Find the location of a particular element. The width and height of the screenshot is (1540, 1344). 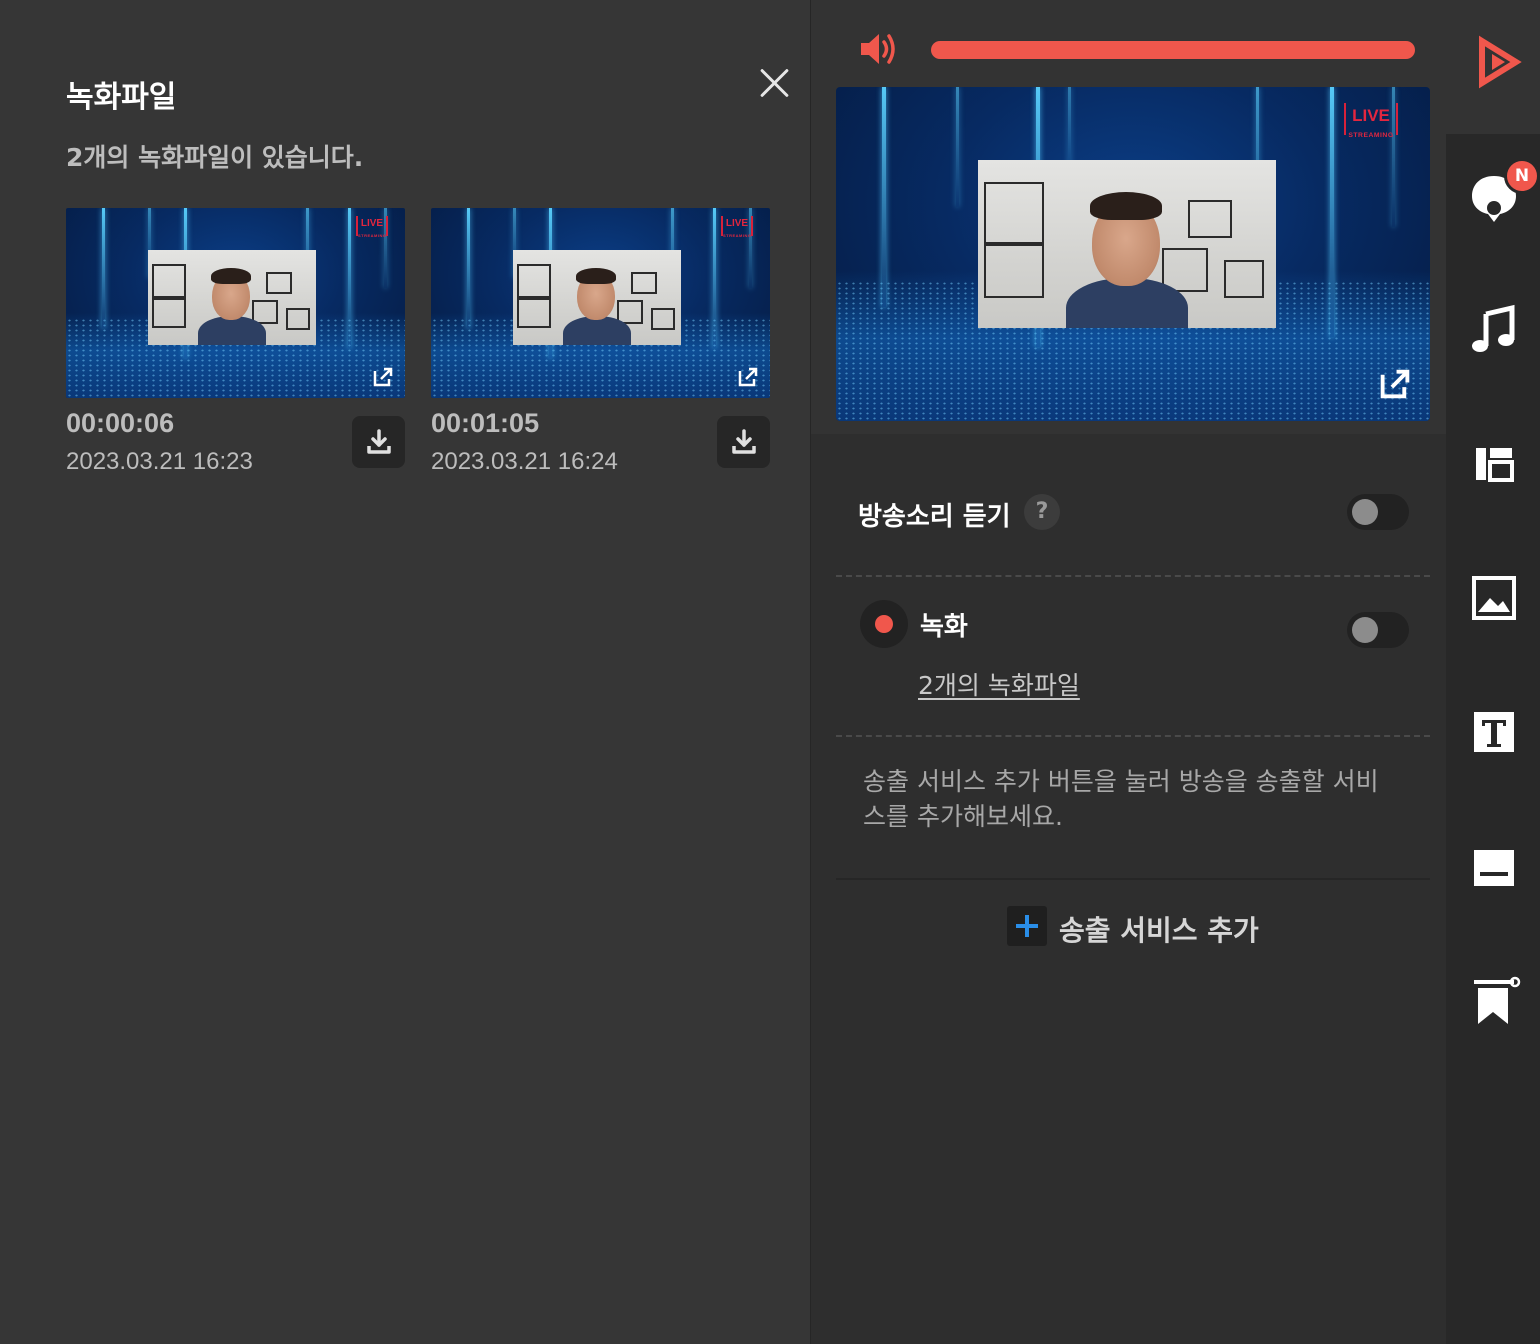

panel-title: 녹화파일 is located at coordinates (121, 97).